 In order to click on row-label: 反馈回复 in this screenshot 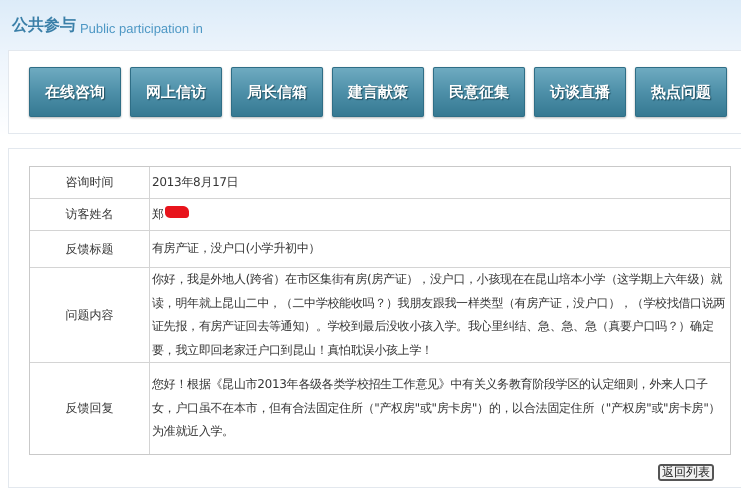, I will do `click(90, 408)`.